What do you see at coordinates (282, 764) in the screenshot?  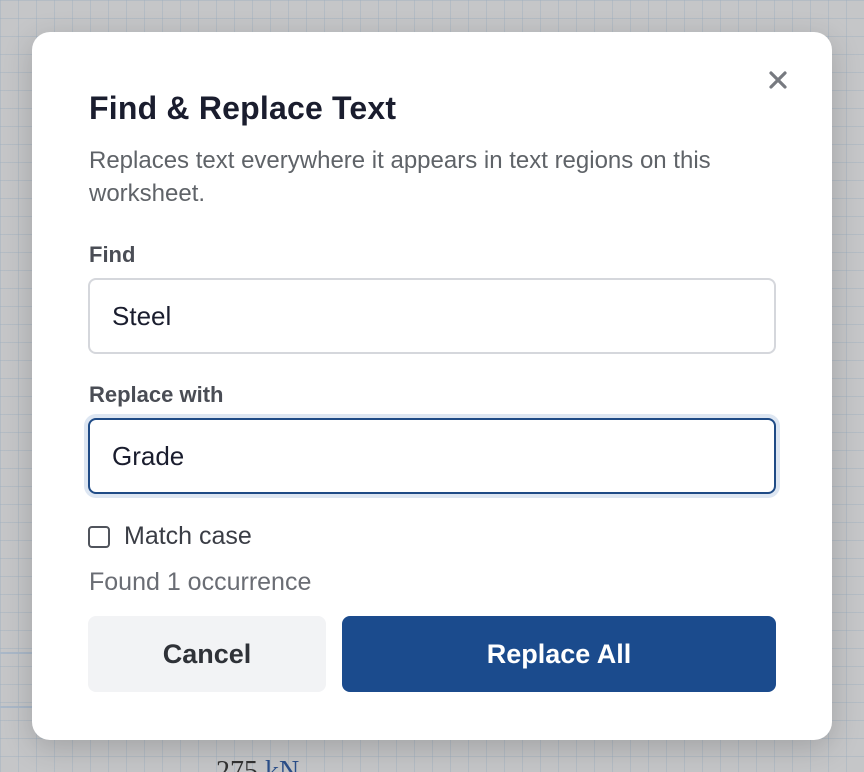 I see `worksheet-unit: kN` at bounding box center [282, 764].